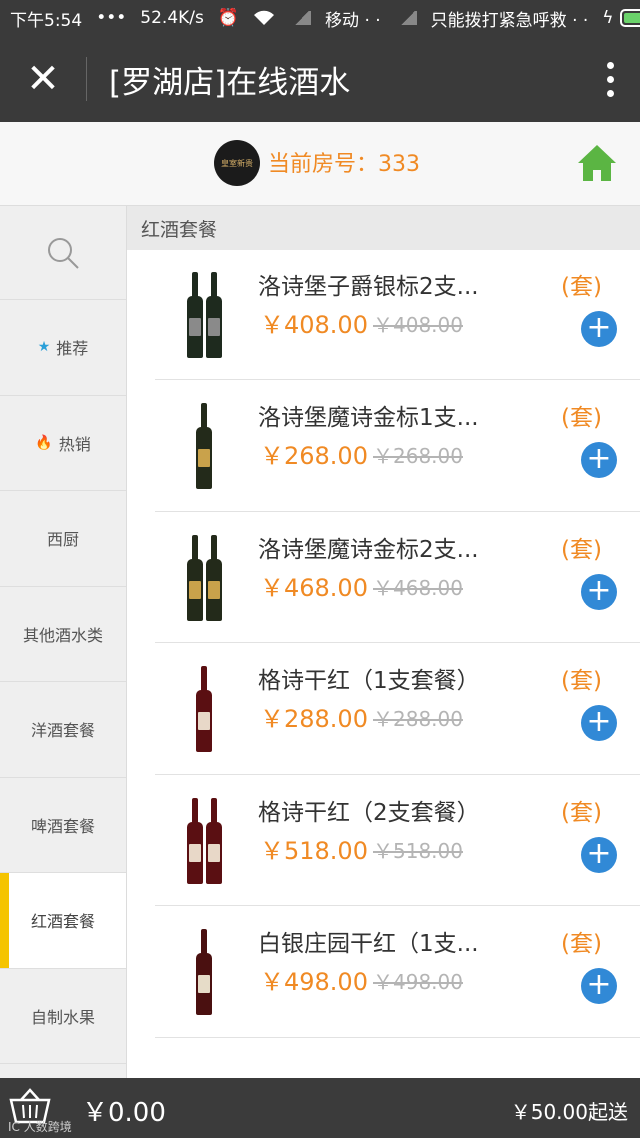 The width and height of the screenshot is (640, 1138). Describe the element at coordinates (44, 347) in the screenshot. I see `star-icon: ★` at that location.